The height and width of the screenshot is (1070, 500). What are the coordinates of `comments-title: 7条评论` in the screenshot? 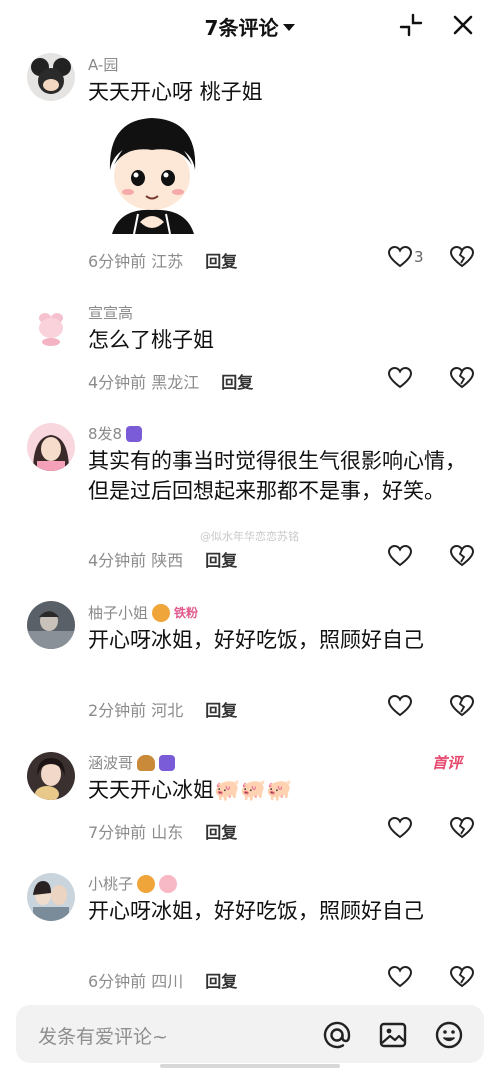 It's located at (250, 26).